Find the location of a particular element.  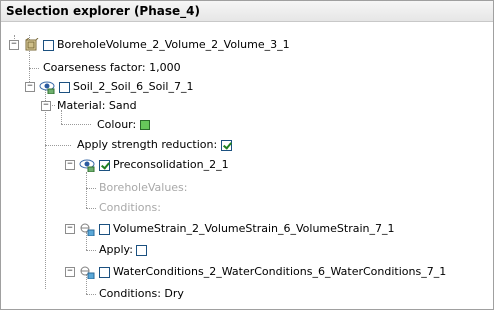

tree-item-preconsolidation: Preconsolidation_2_1 is located at coordinates (154, 165).